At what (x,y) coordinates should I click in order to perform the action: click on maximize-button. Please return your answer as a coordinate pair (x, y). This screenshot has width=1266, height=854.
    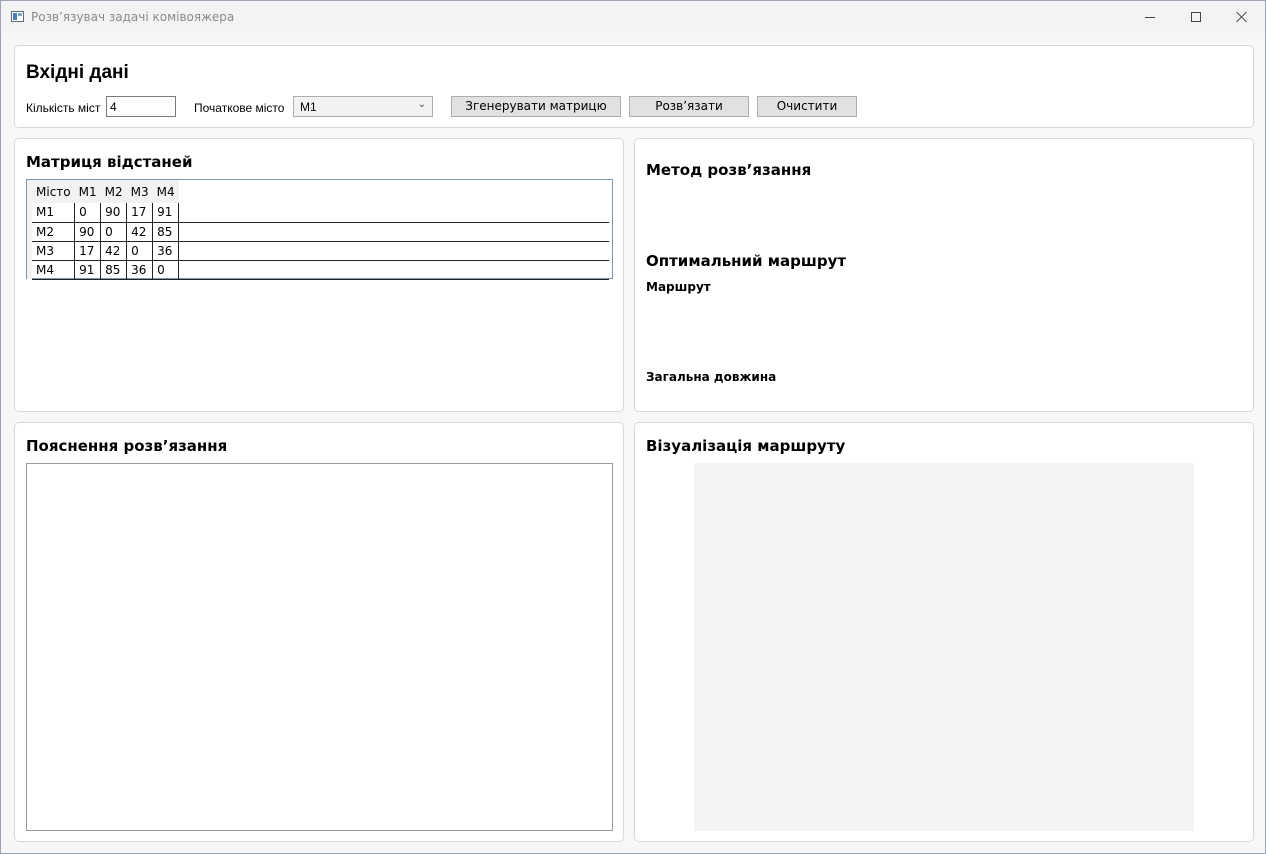
    Looking at the image, I should click on (1196, 17).